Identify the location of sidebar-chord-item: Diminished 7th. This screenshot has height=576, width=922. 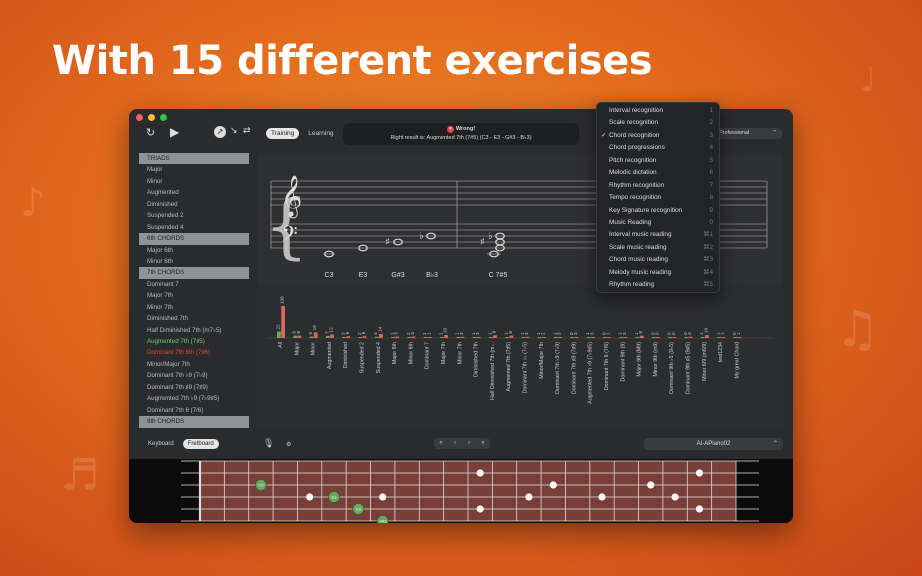
(194, 318).